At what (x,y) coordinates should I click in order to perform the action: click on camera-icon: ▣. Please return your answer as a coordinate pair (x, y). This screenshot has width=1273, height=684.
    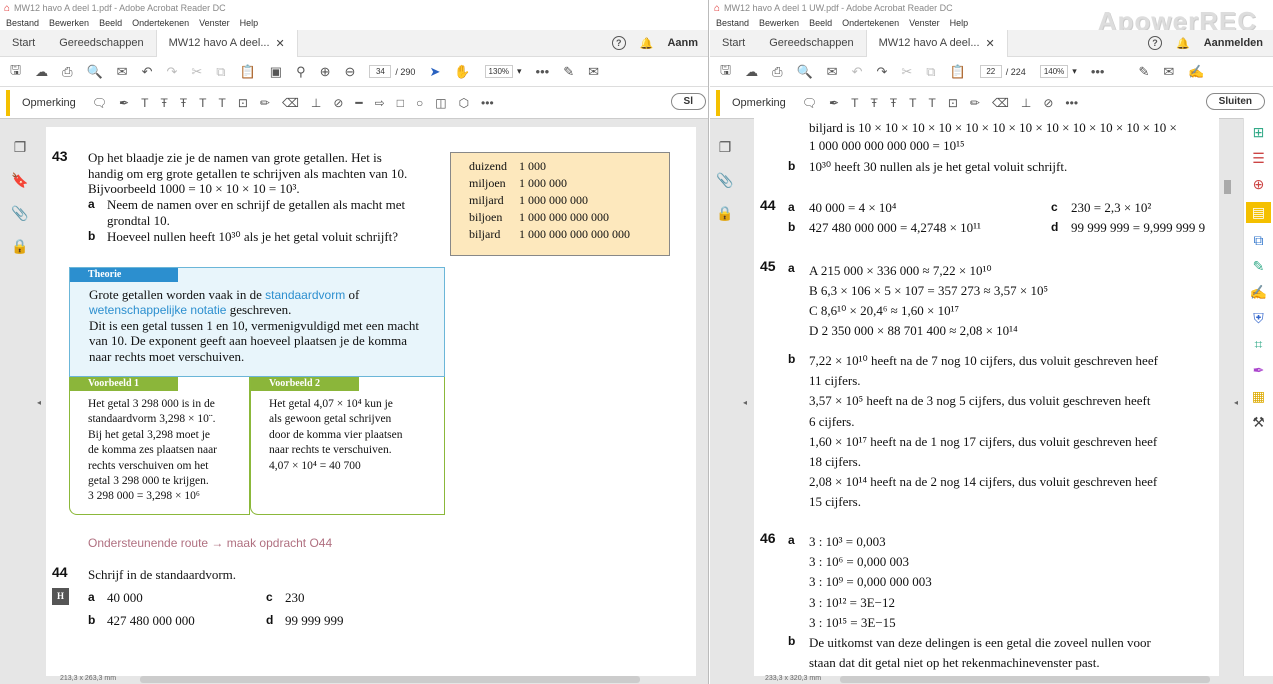
    Looking at the image, I should click on (276, 72).